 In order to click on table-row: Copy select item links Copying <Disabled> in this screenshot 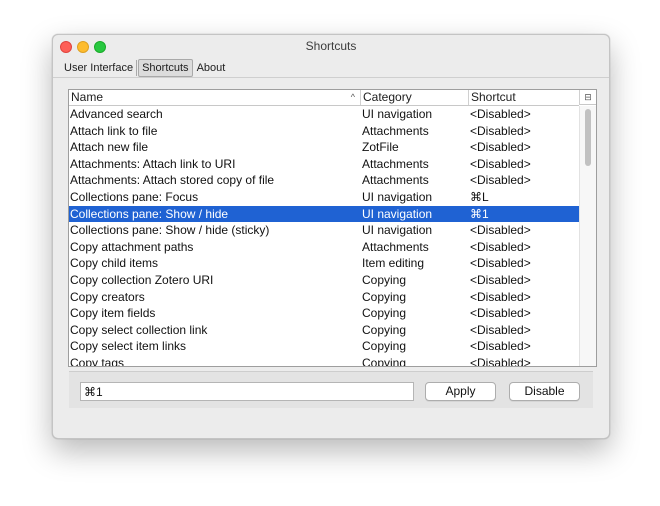, I will do `click(324, 346)`.